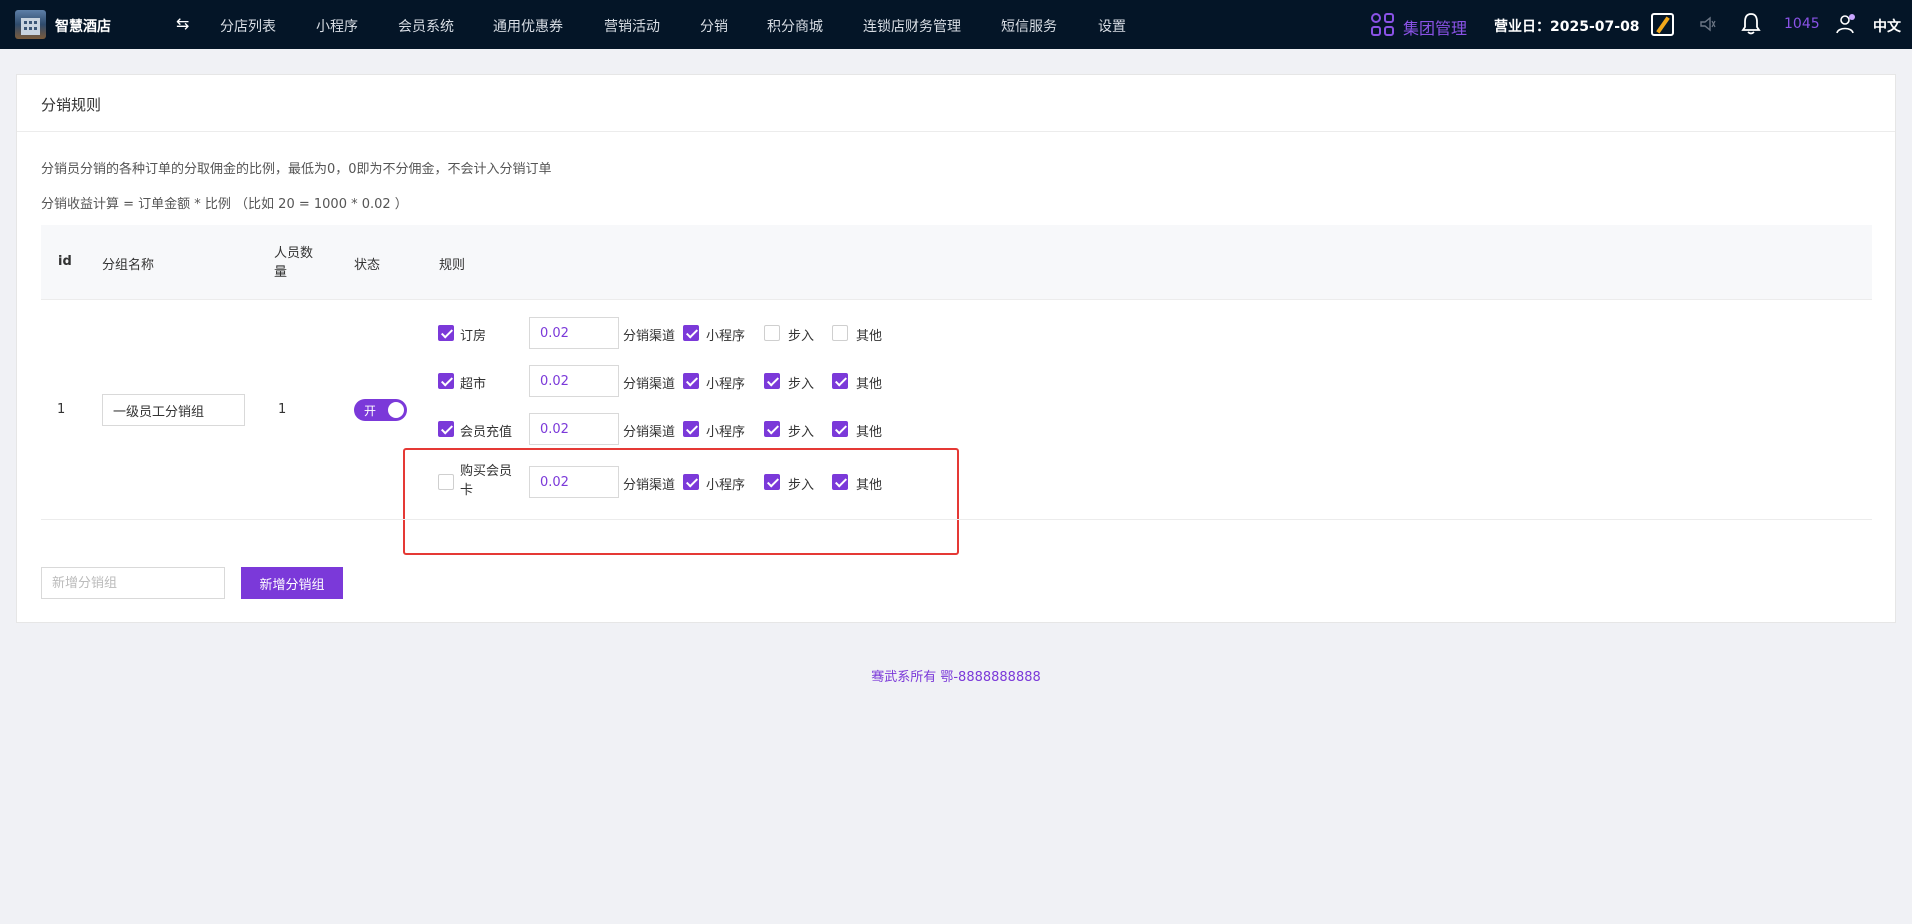 The image size is (1912, 924). Describe the element at coordinates (840, 333) in the screenshot. I see `rule-room-channel-other` at that location.